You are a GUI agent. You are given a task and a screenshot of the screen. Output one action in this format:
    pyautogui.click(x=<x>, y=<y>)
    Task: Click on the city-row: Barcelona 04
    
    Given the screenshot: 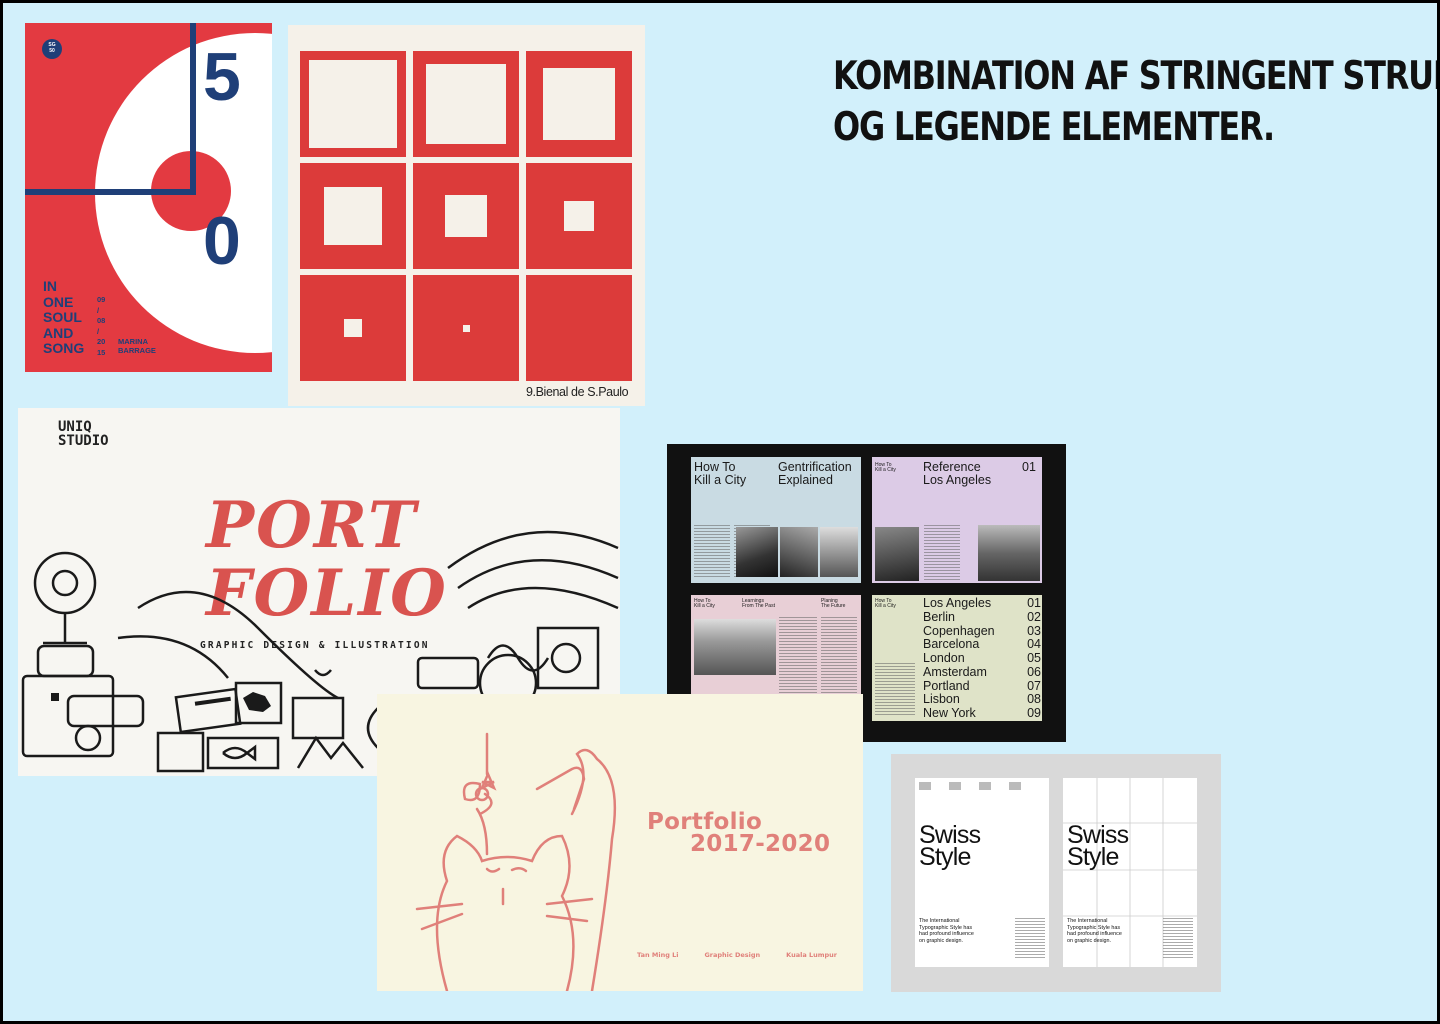 What is the action you would take?
    pyautogui.click(x=982, y=644)
    